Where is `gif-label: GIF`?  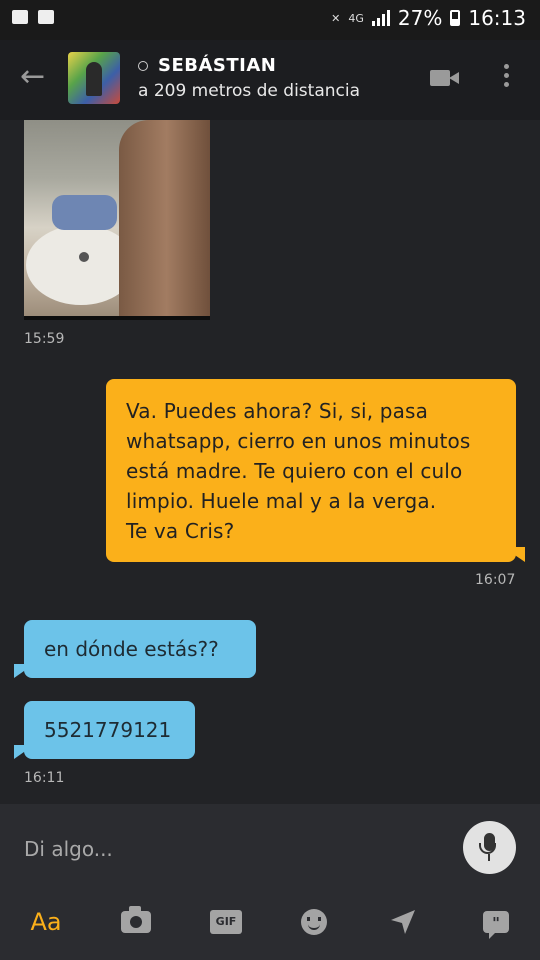
gif-label: GIF is located at coordinates (226, 922).